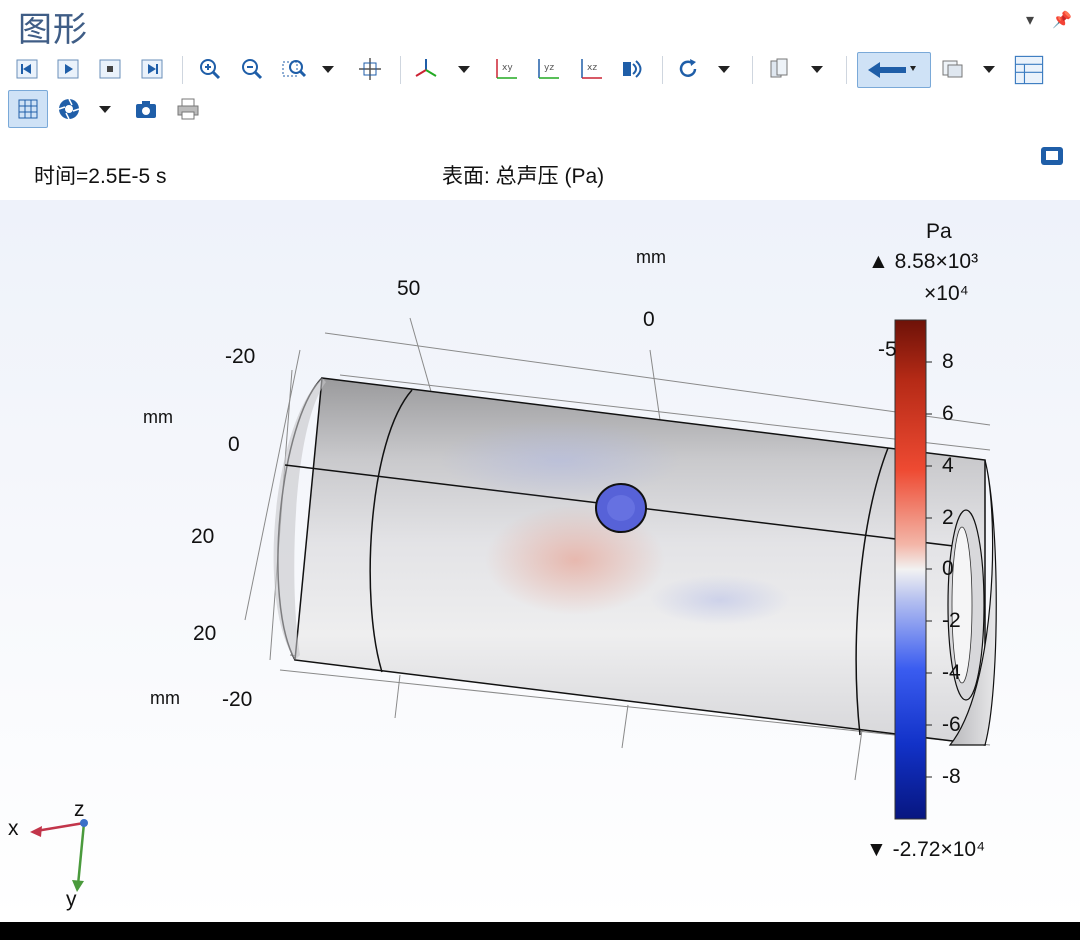 This screenshot has width=1080, height=940. I want to click on pressure-low-region, so click(560, 460).